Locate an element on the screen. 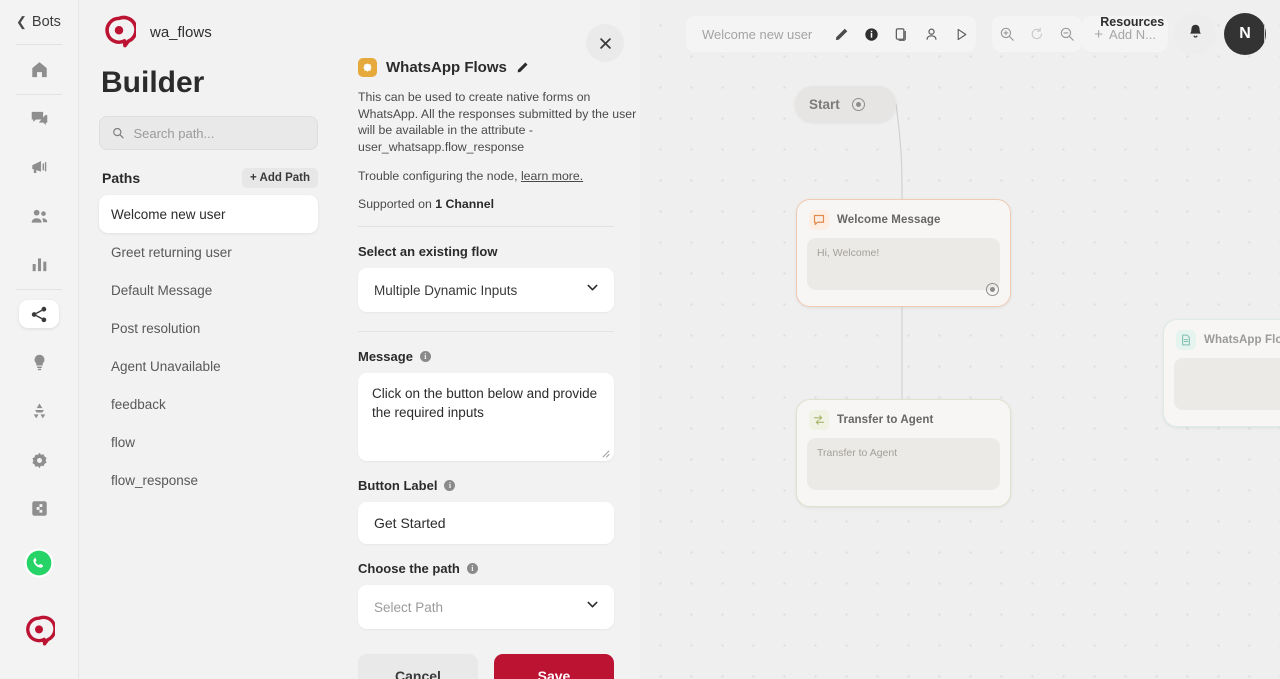 This screenshot has width=1280, height=679. brand-logo-button is located at coordinates (39, 631).